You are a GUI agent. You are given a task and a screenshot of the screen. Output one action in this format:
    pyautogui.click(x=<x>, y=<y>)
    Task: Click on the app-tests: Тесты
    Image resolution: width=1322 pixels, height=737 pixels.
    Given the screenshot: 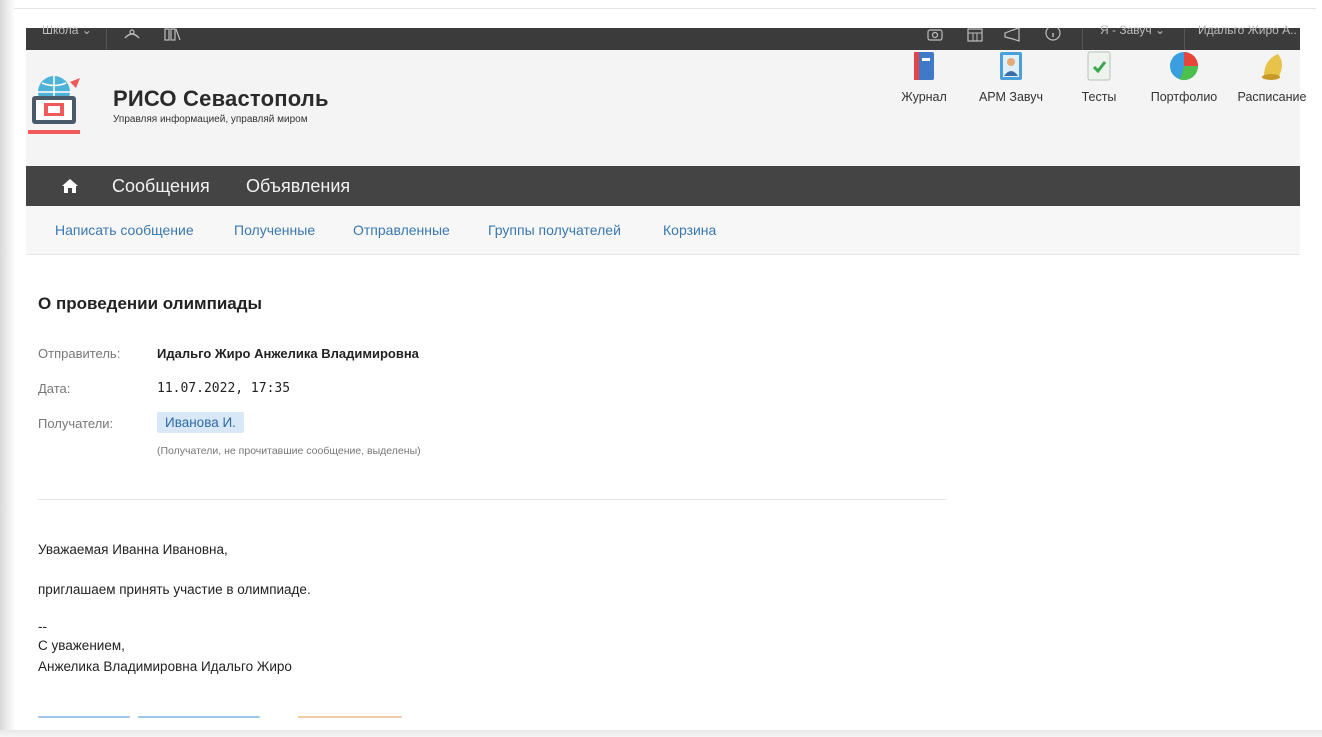 What is the action you would take?
    pyautogui.click(x=1099, y=77)
    